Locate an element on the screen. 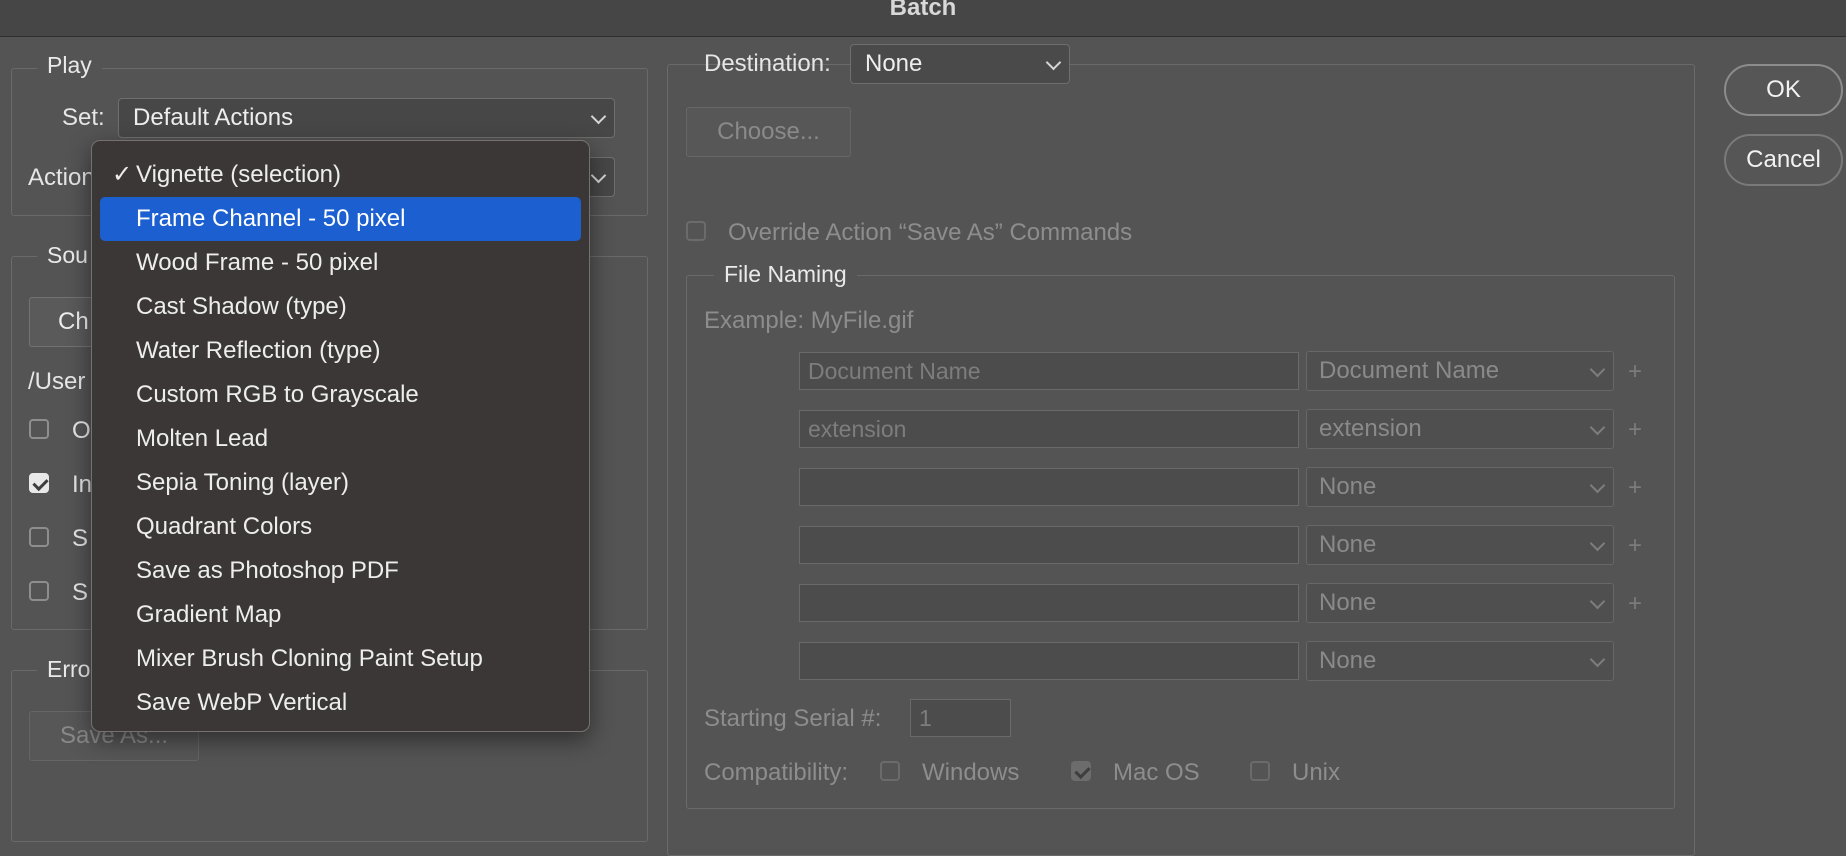 This screenshot has height=856, width=1846. menu-item-cast-shadow: Cast Shadow (type) is located at coordinates (340, 307).